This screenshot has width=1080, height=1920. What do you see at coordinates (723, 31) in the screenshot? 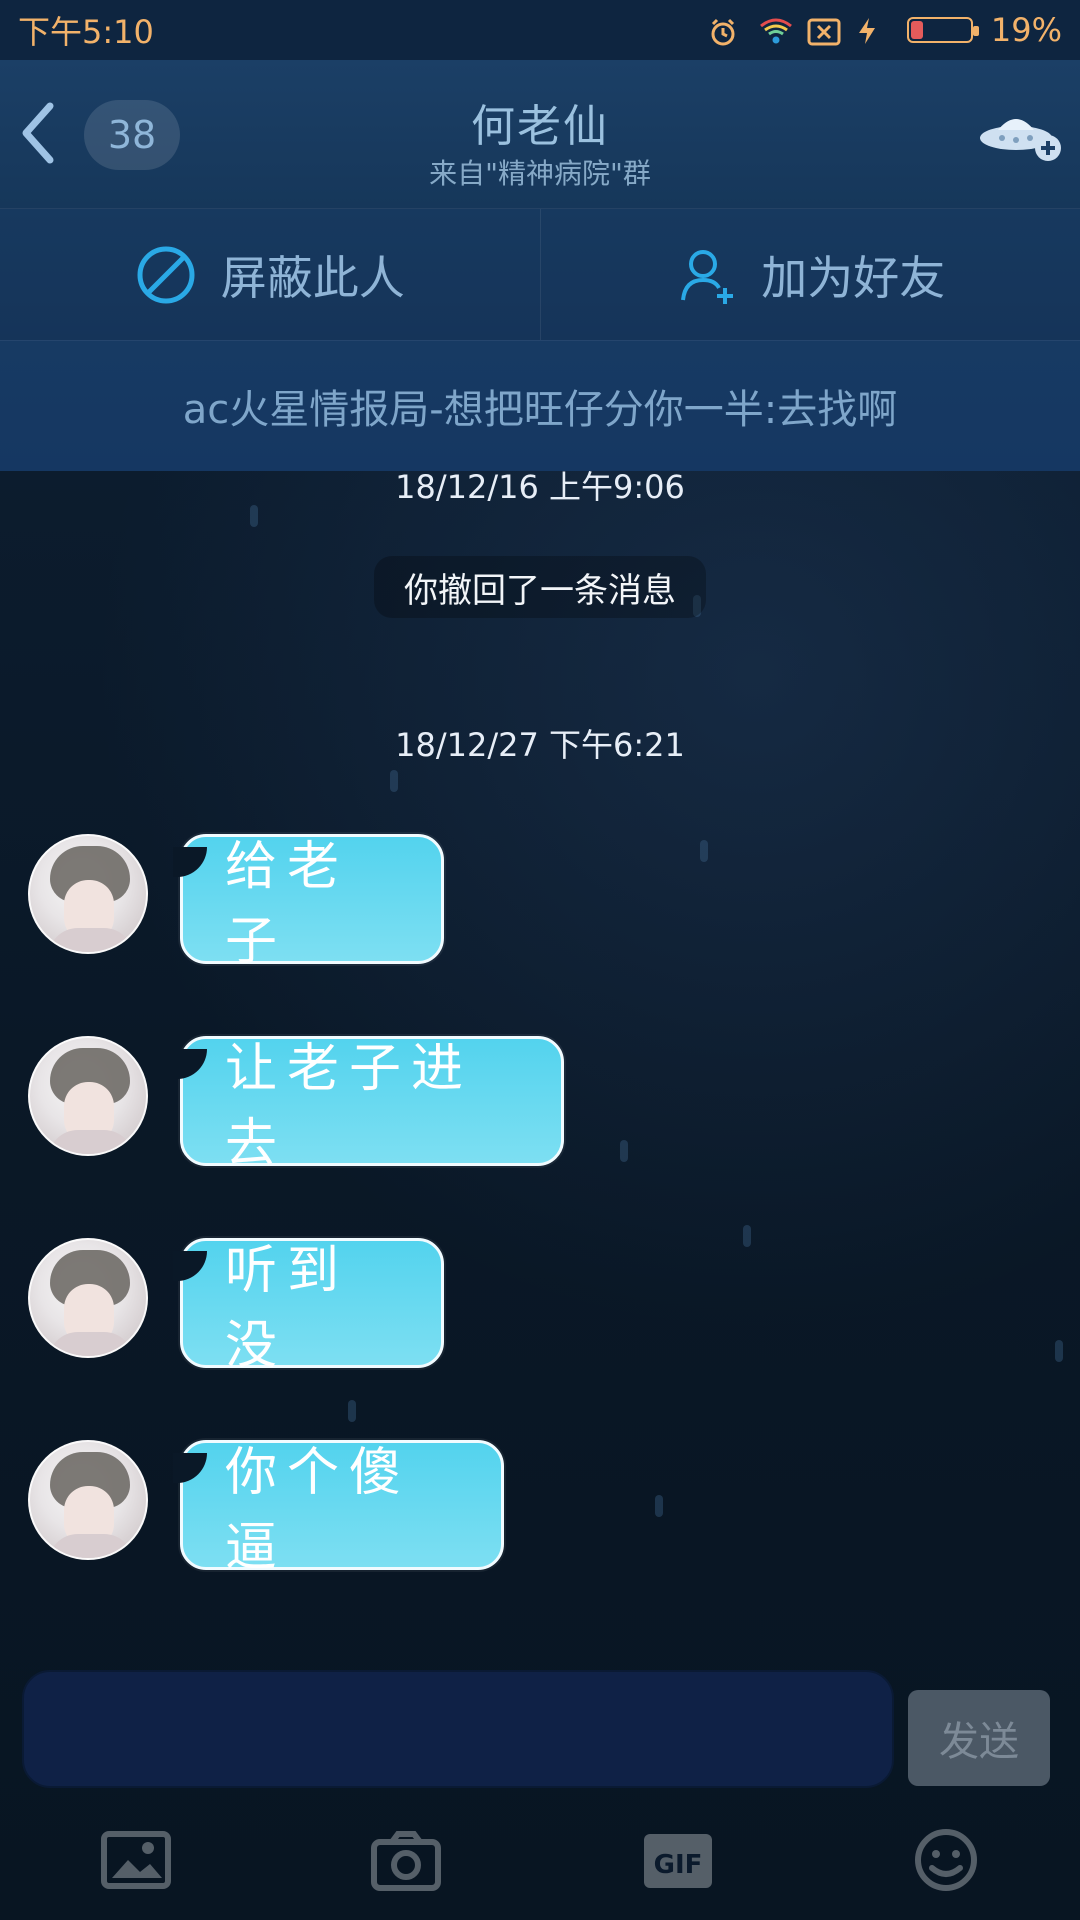
I see `alarm-icon` at bounding box center [723, 31].